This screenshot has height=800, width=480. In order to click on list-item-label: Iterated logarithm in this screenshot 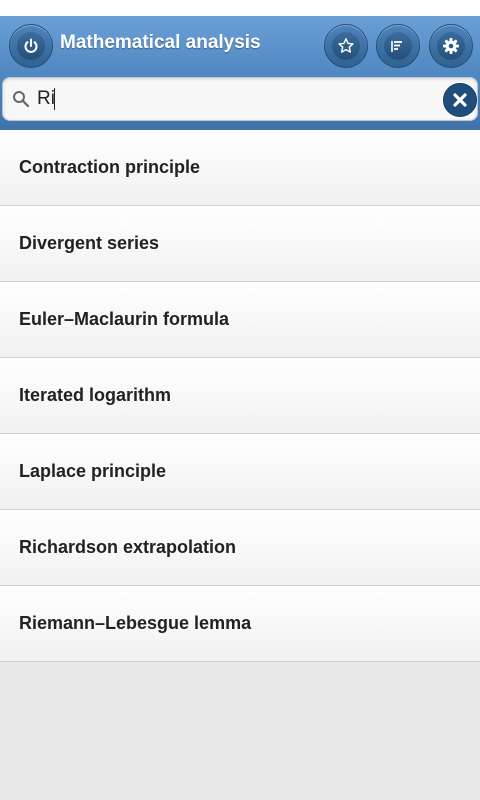, I will do `click(95, 395)`.